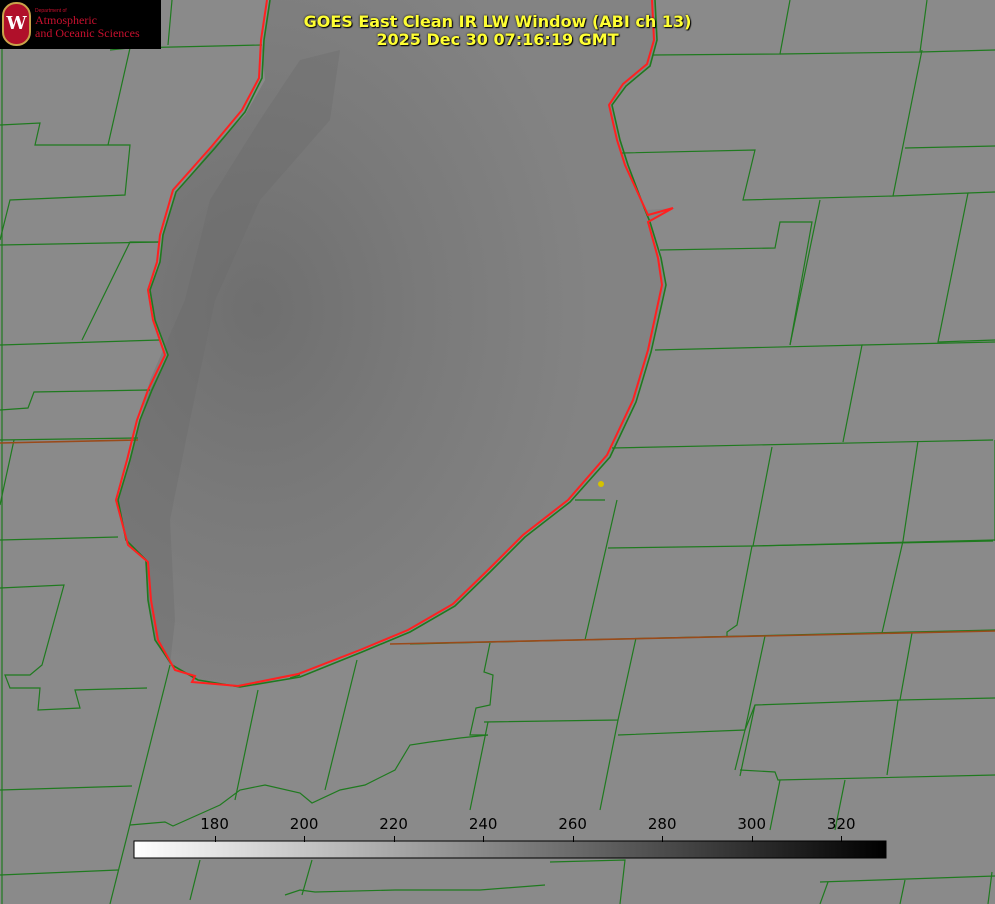 This screenshot has width=995, height=904. Describe the element at coordinates (841, 824) in the screenshot. I see `colorbar-tick-label: 320` at that location.